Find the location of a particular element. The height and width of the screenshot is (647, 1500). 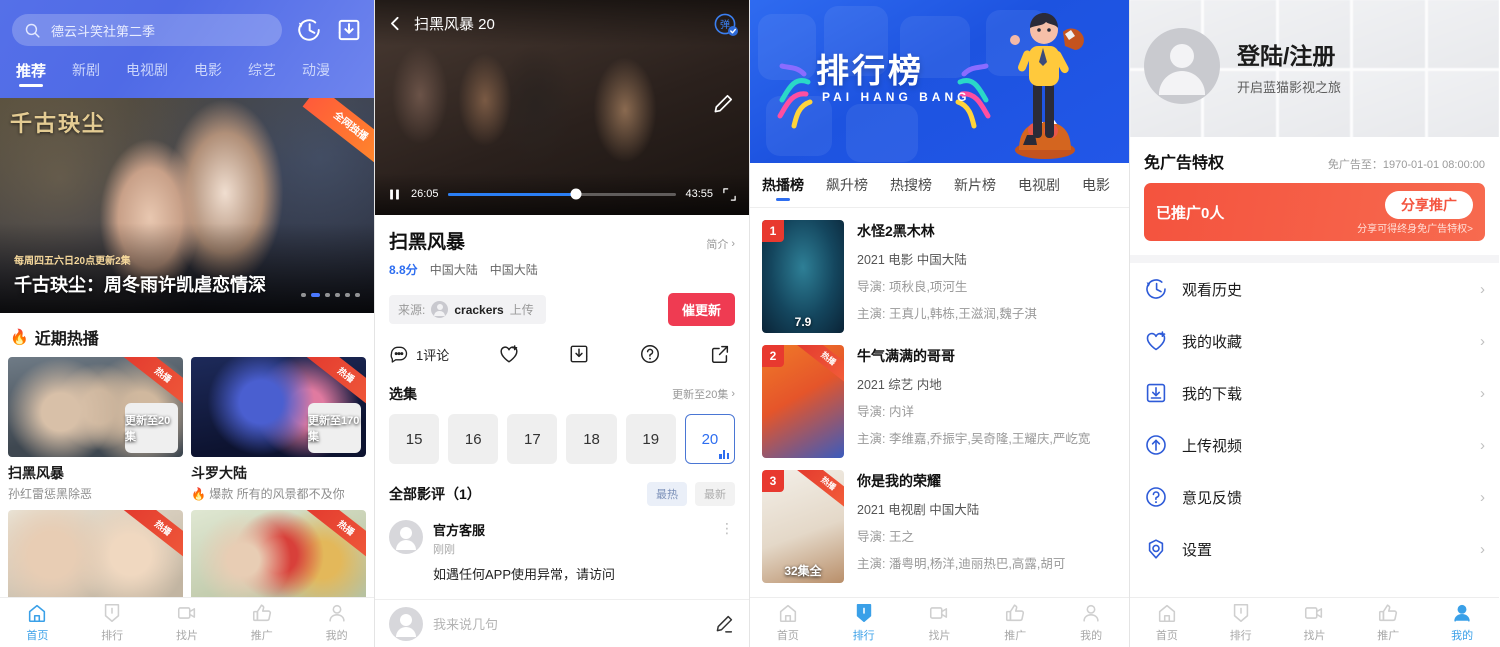

share-promo-button: 分享推广 is located at coordinates (1429, 205).